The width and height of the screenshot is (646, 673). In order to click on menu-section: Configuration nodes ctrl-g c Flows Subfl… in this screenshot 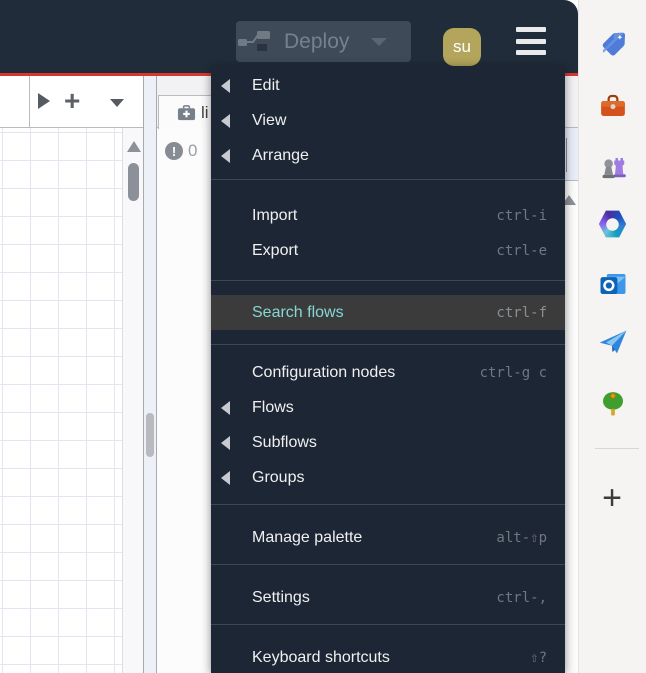, I will do `click(388, 424)`.